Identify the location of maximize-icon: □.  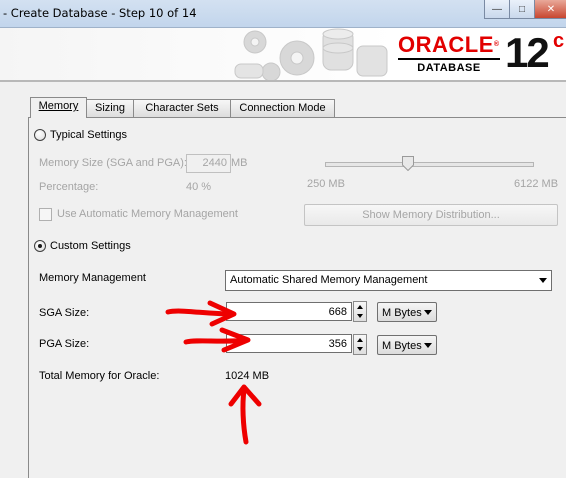
(522, 9).